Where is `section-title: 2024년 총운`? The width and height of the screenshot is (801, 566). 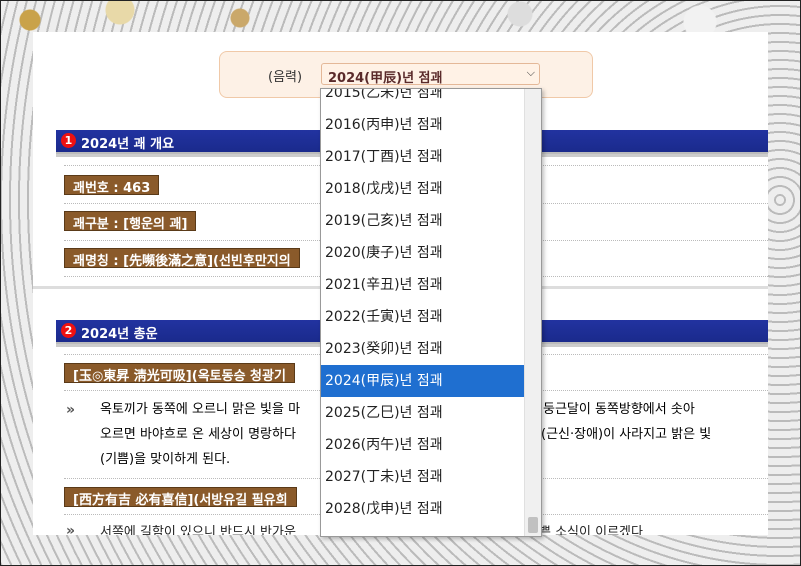 section-title: 2024년 총운 is located at coordinates (119, 334).